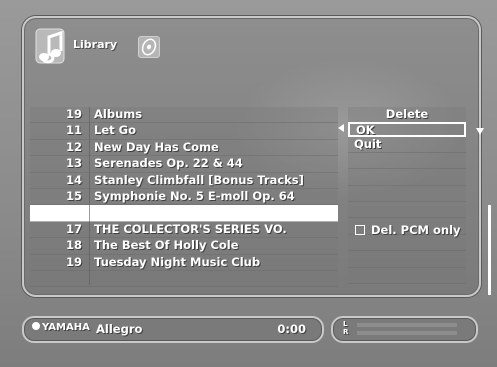 The width and height of the screenshot is (497, 367). Describe the element at coordinates (66, 327) in the screenshot. I see `brand-name: YAMAHA` at that location.